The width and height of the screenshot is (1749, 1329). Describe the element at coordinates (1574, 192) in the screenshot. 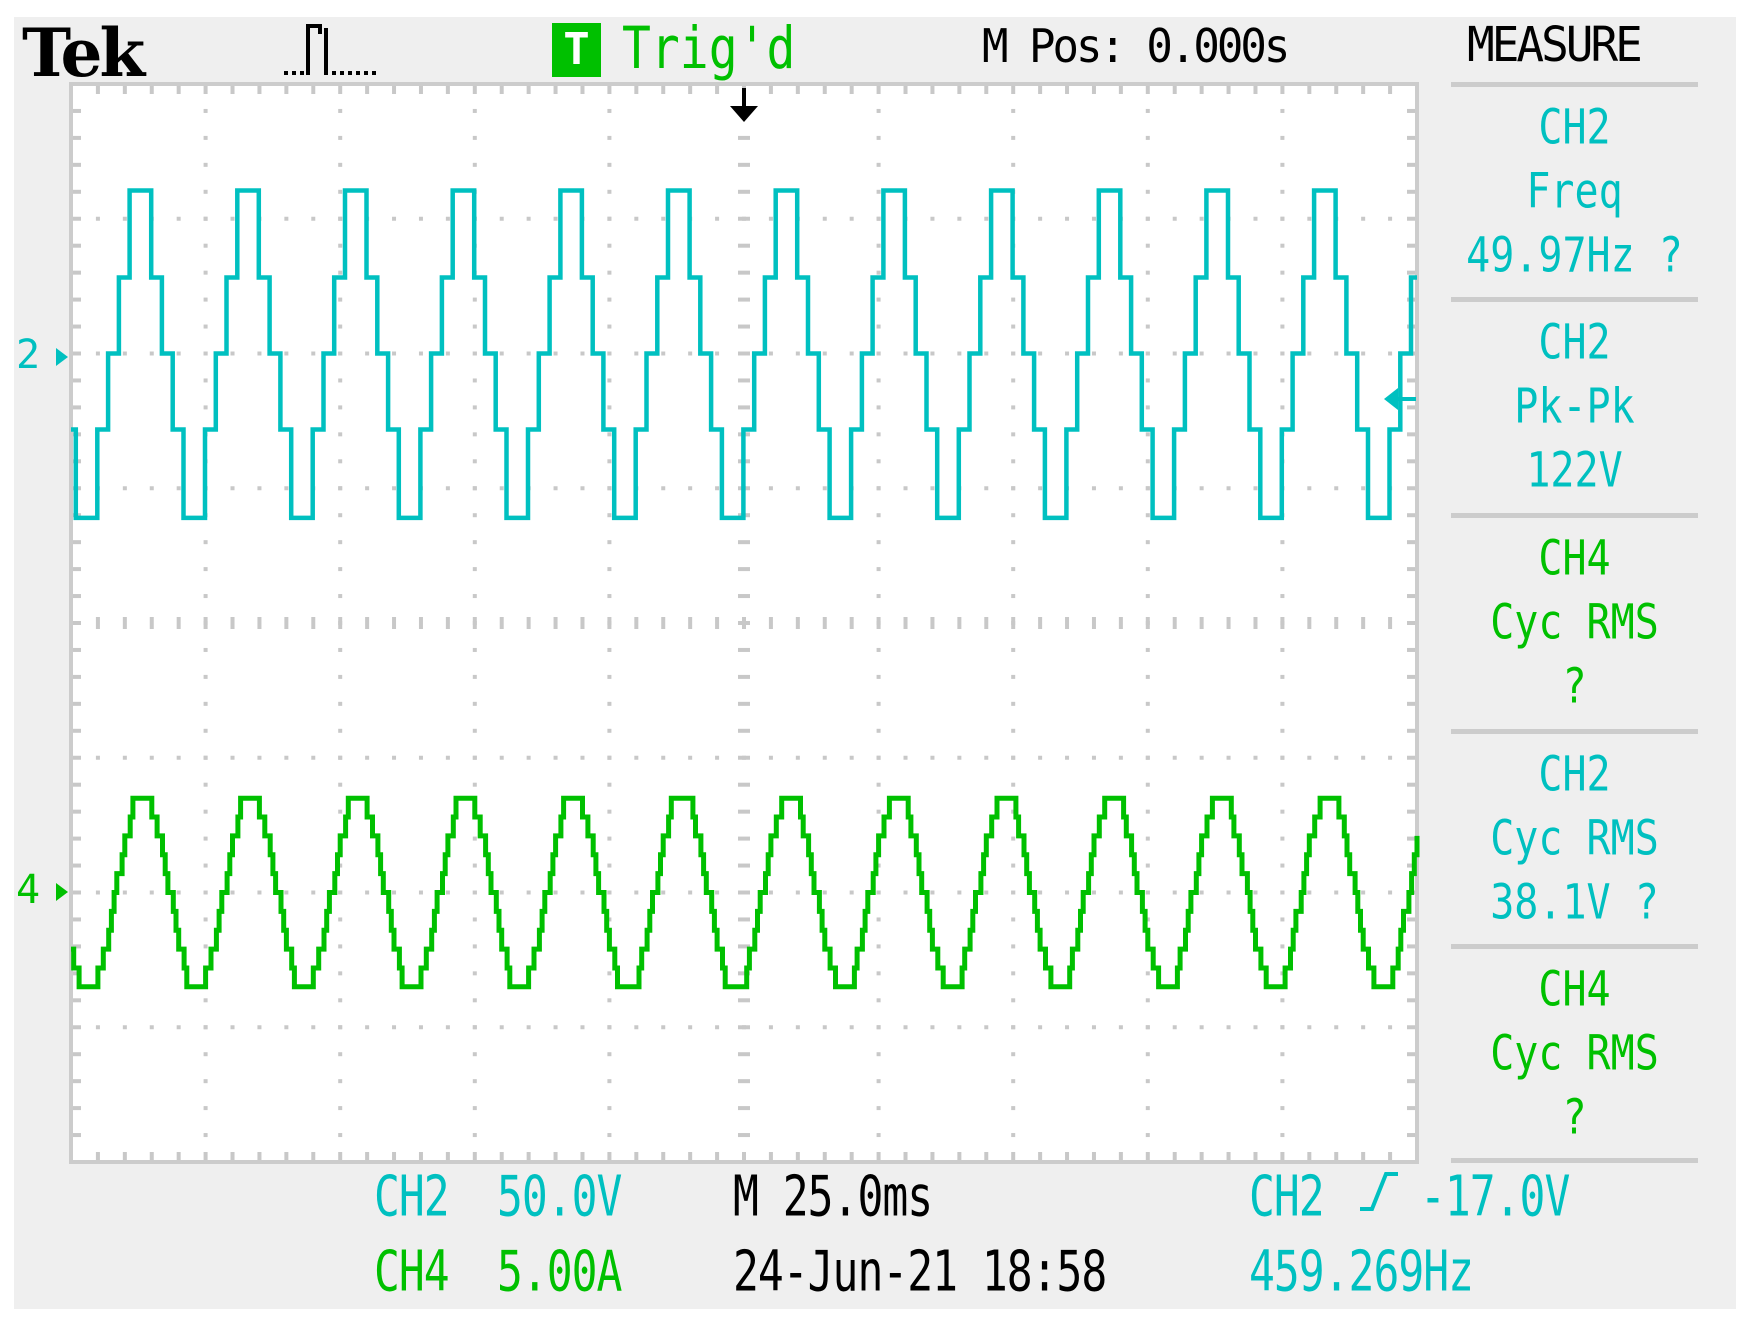

I see `measure-type: Freq` at that location.